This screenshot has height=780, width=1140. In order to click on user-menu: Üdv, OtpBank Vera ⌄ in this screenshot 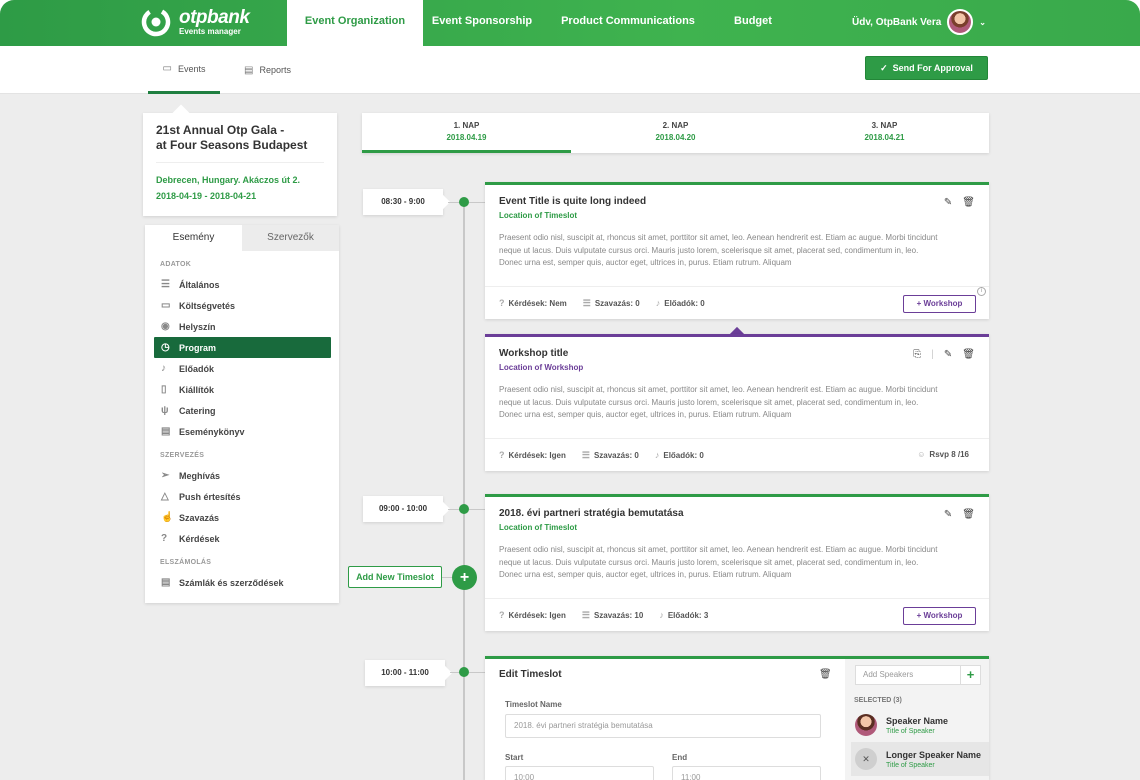, I will do `click(919, 22)`.